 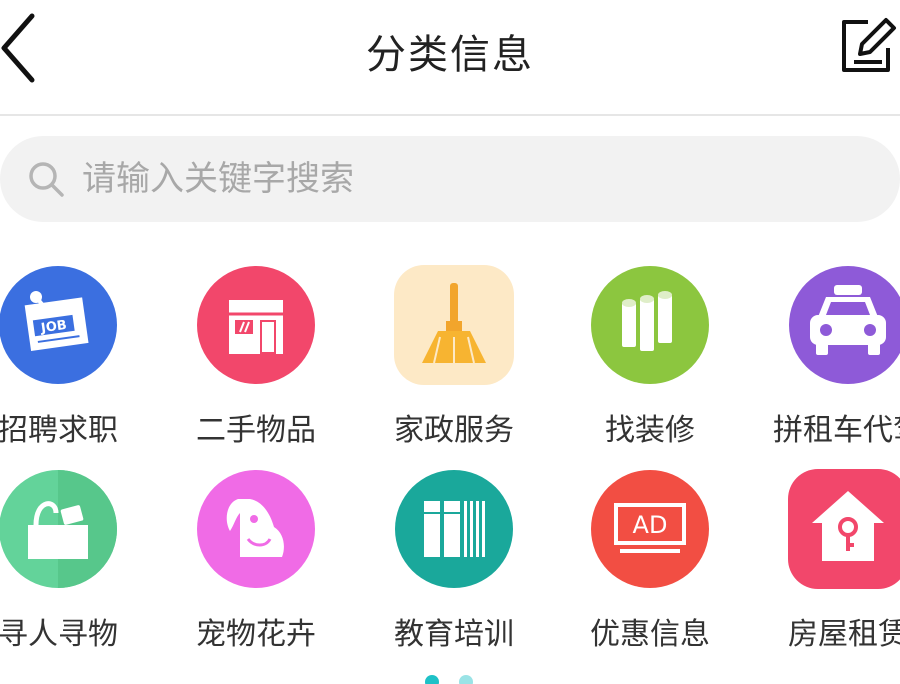 I want to click on category-label: 招聘求职, so click(x=59, y=430).